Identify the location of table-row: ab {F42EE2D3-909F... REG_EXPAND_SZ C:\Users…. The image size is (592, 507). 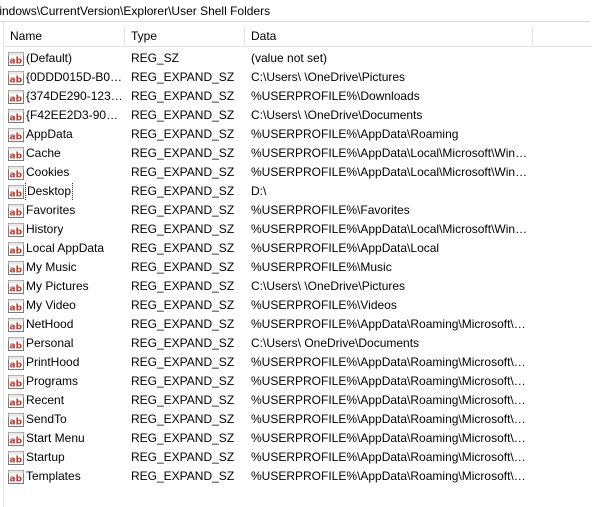
(298, 115).